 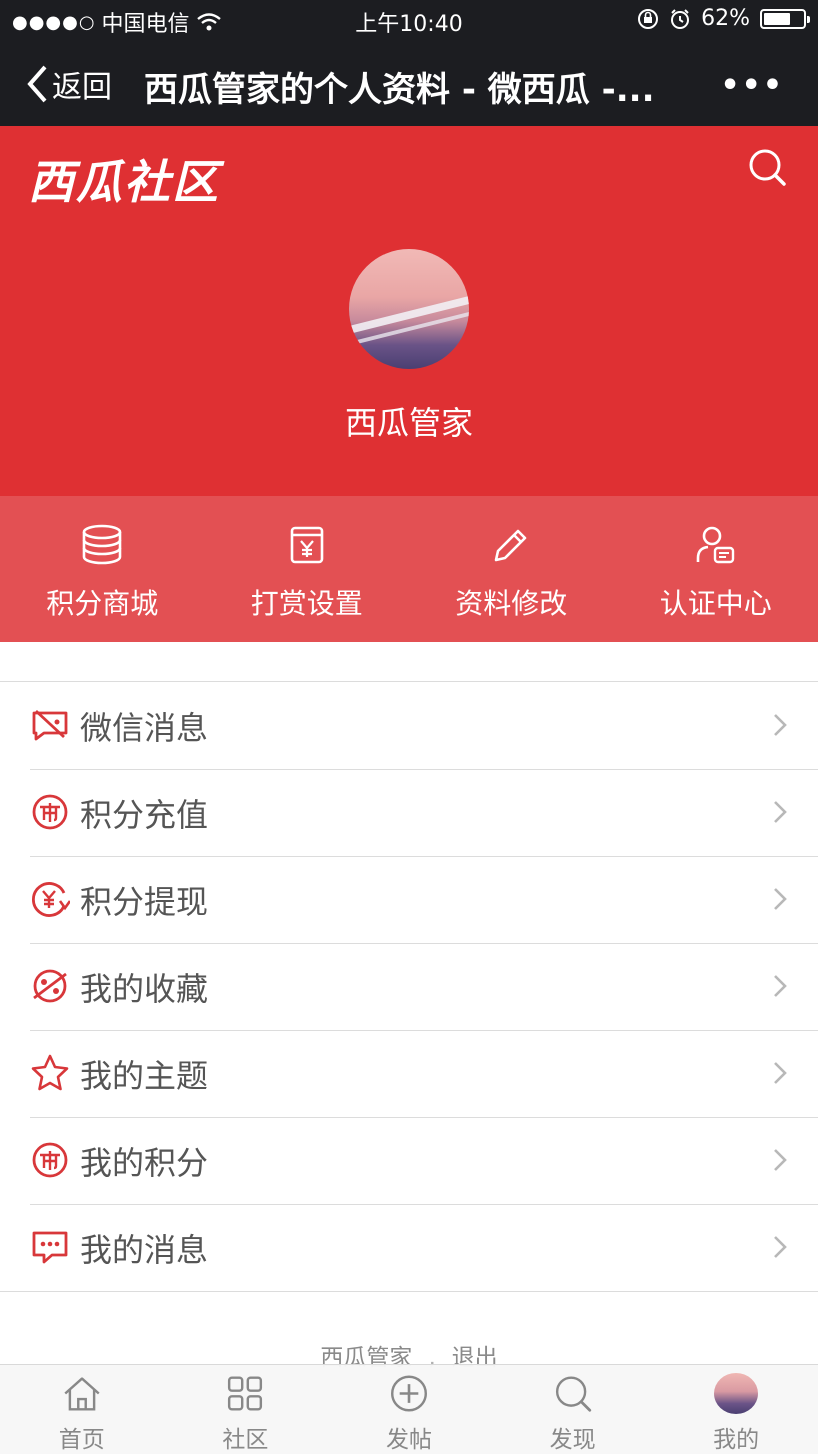 What do you see at coordinates (736, 1393) in the screenshot?
I see `avatar-icon` at bounding box center [736, 1393].